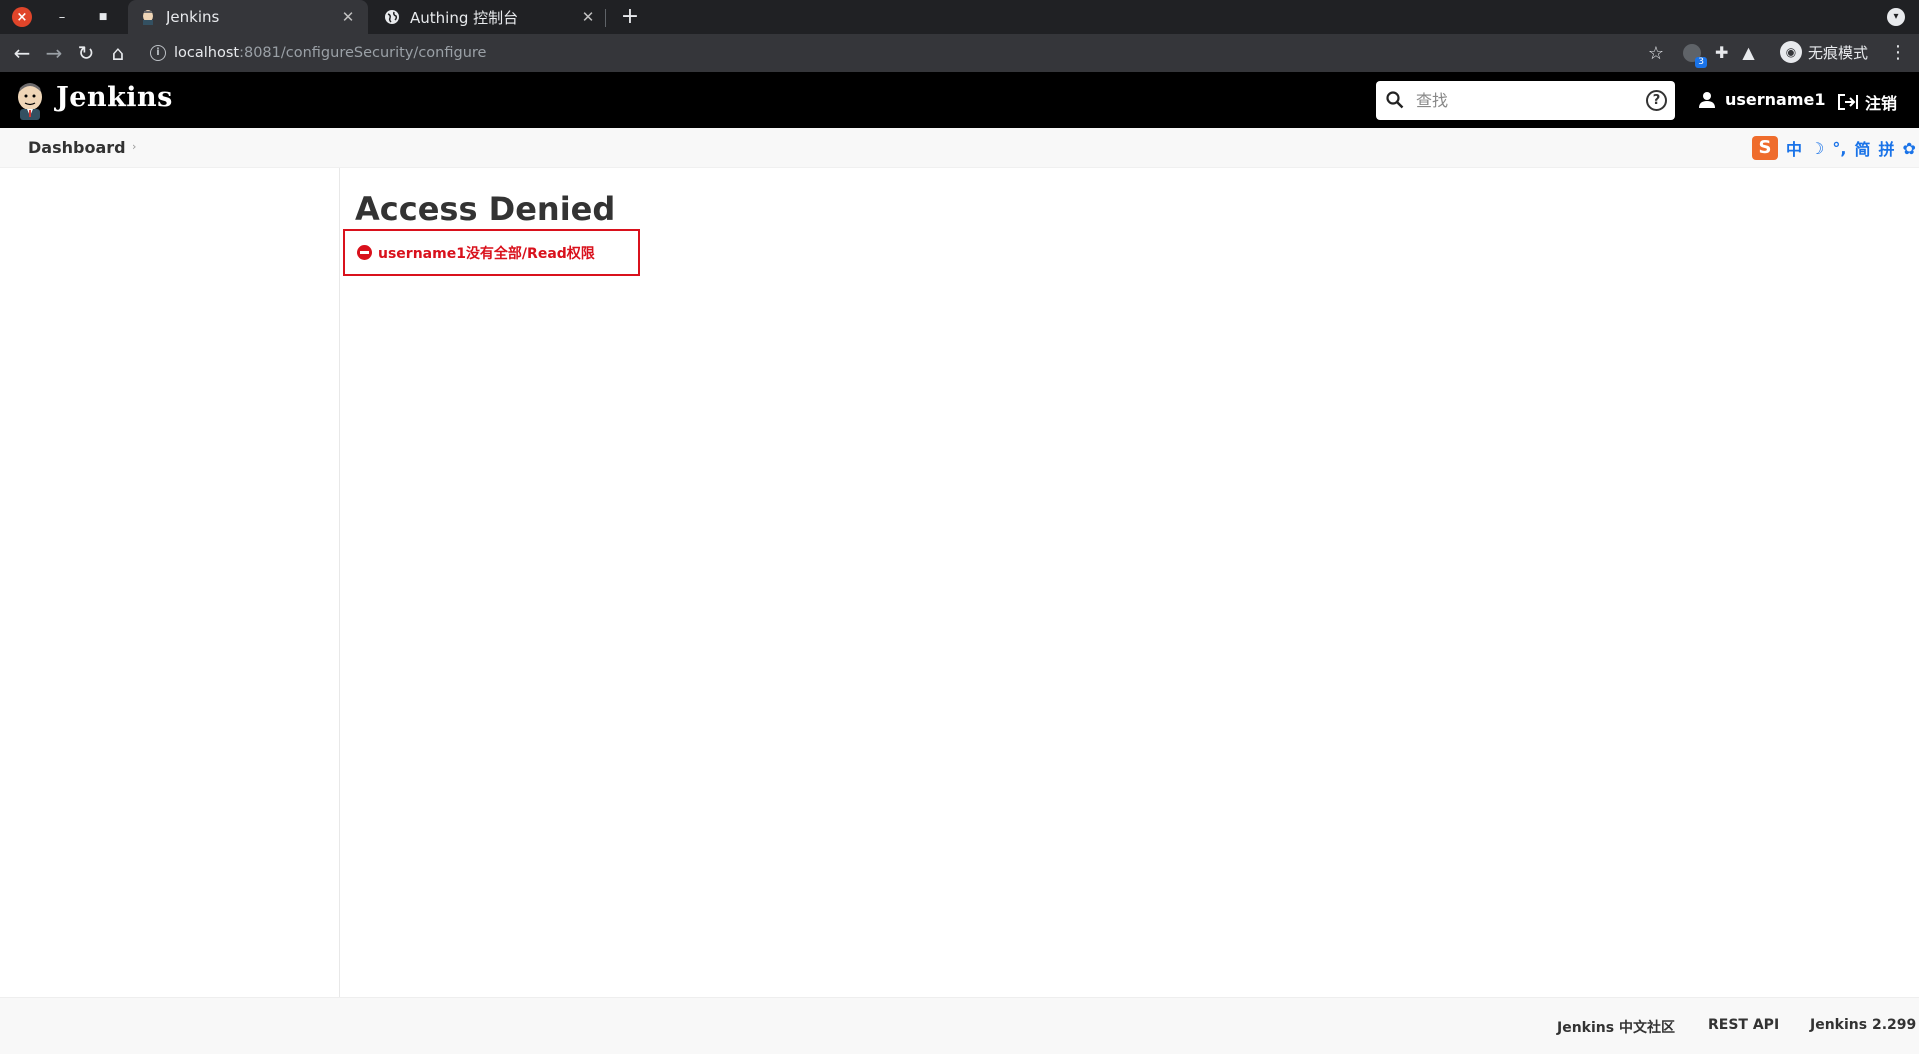 Image resolution: width=1919 pixels, height=1054 pixels. What do you see at coordinates (392, 17) in the screenshot?
I see `globe-icon` at bounding box center [392, 17].